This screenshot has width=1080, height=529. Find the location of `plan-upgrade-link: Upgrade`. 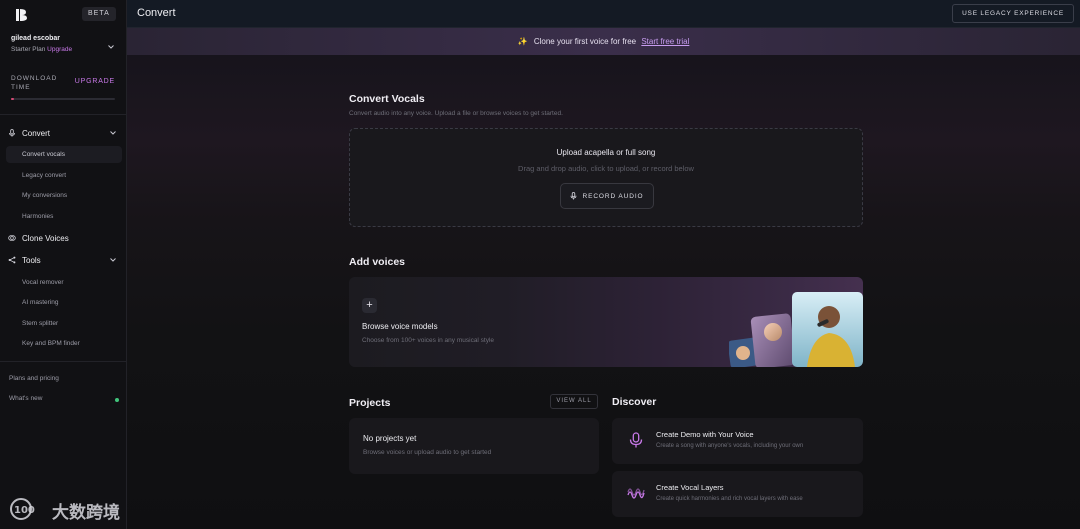

plan-upgrade-link: Upgrade is located at coordinates (59, 49).